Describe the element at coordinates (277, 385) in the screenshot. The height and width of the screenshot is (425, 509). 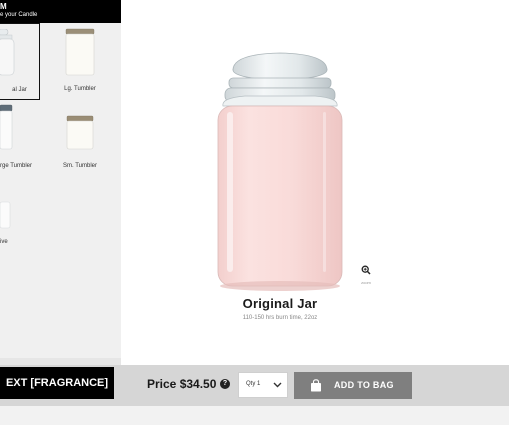
I see `chevron-down-icon` at that location.